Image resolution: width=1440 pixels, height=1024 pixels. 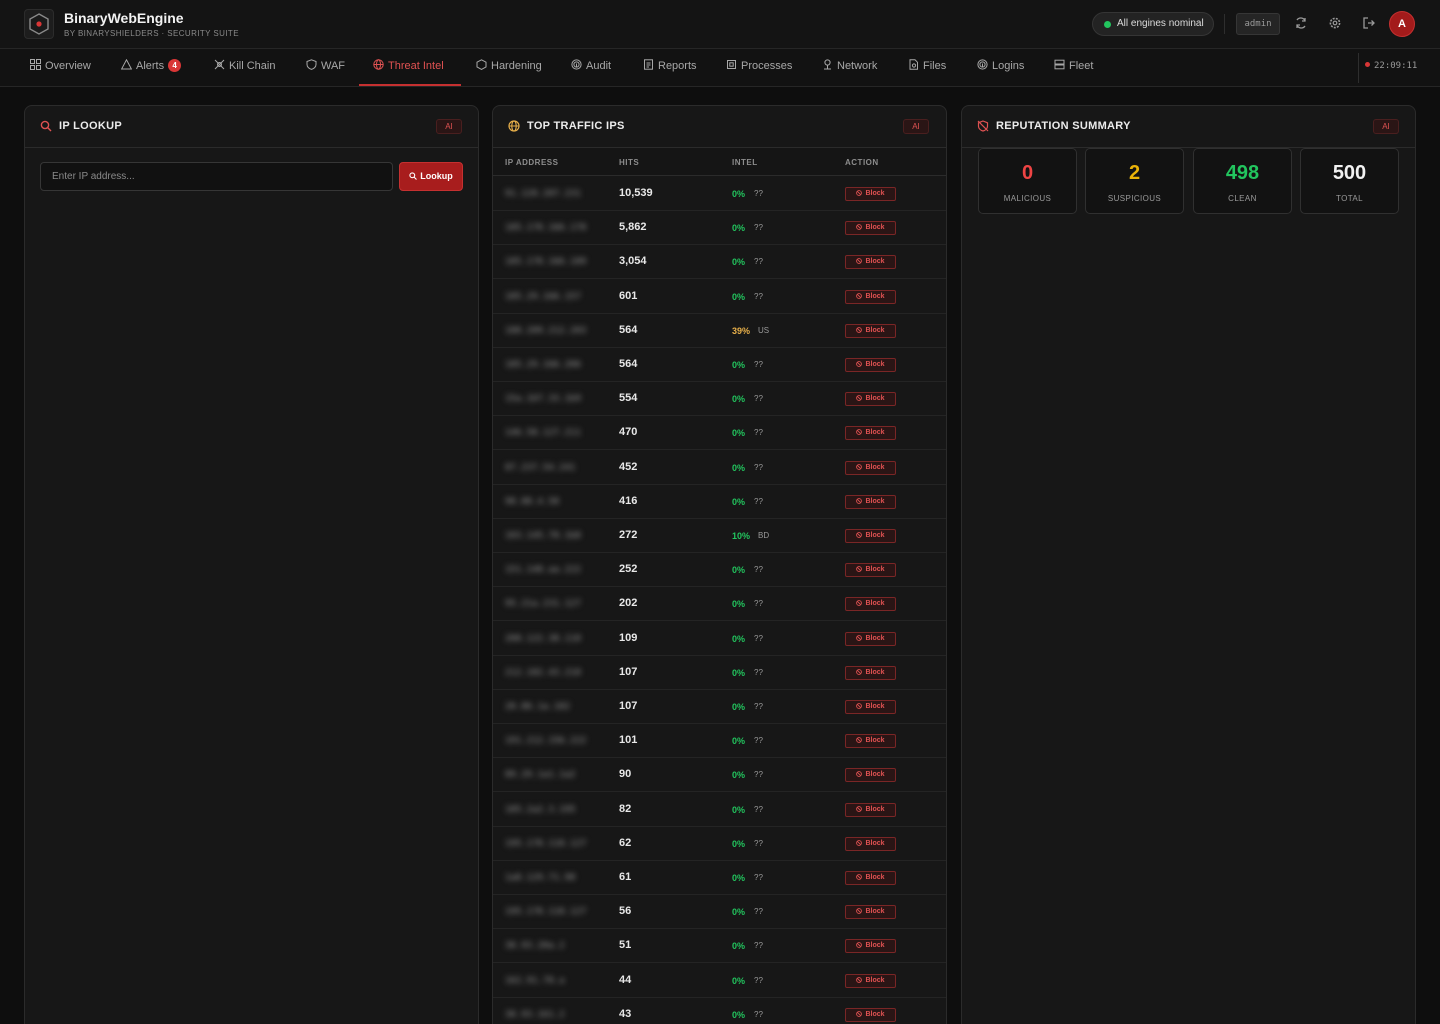 What do you see at coordinates (540, 809) in the screenshot?
I see `ip-address: 185.2a2.3.195` at bounding box center [540, 809].